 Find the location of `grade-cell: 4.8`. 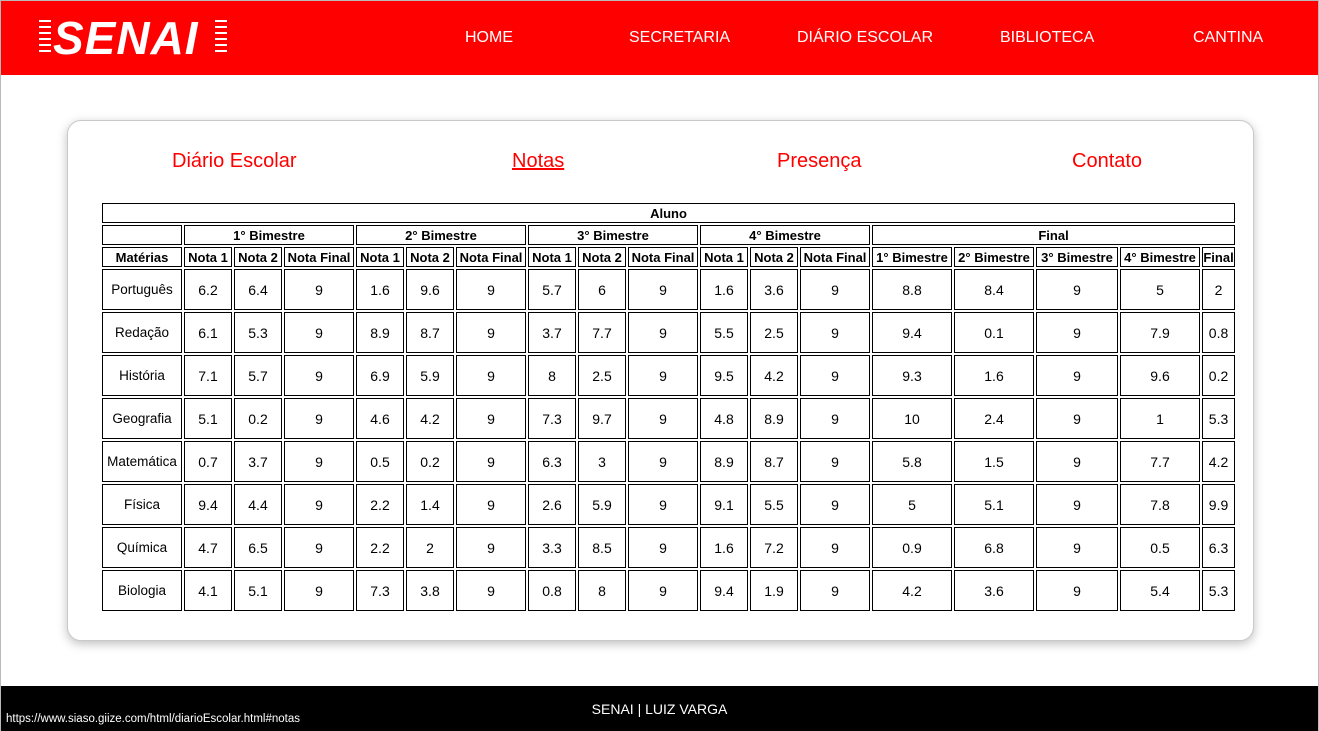

grade-cell: 4.8 is located at coordinates (724, 418).